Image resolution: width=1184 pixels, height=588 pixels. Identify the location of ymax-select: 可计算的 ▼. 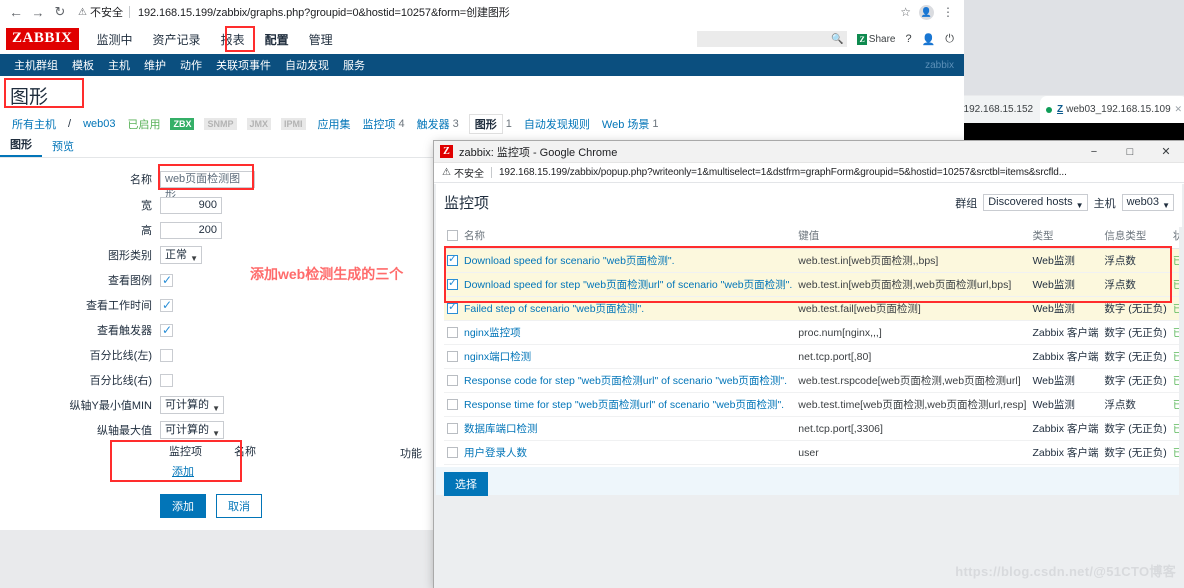
(192, 430).